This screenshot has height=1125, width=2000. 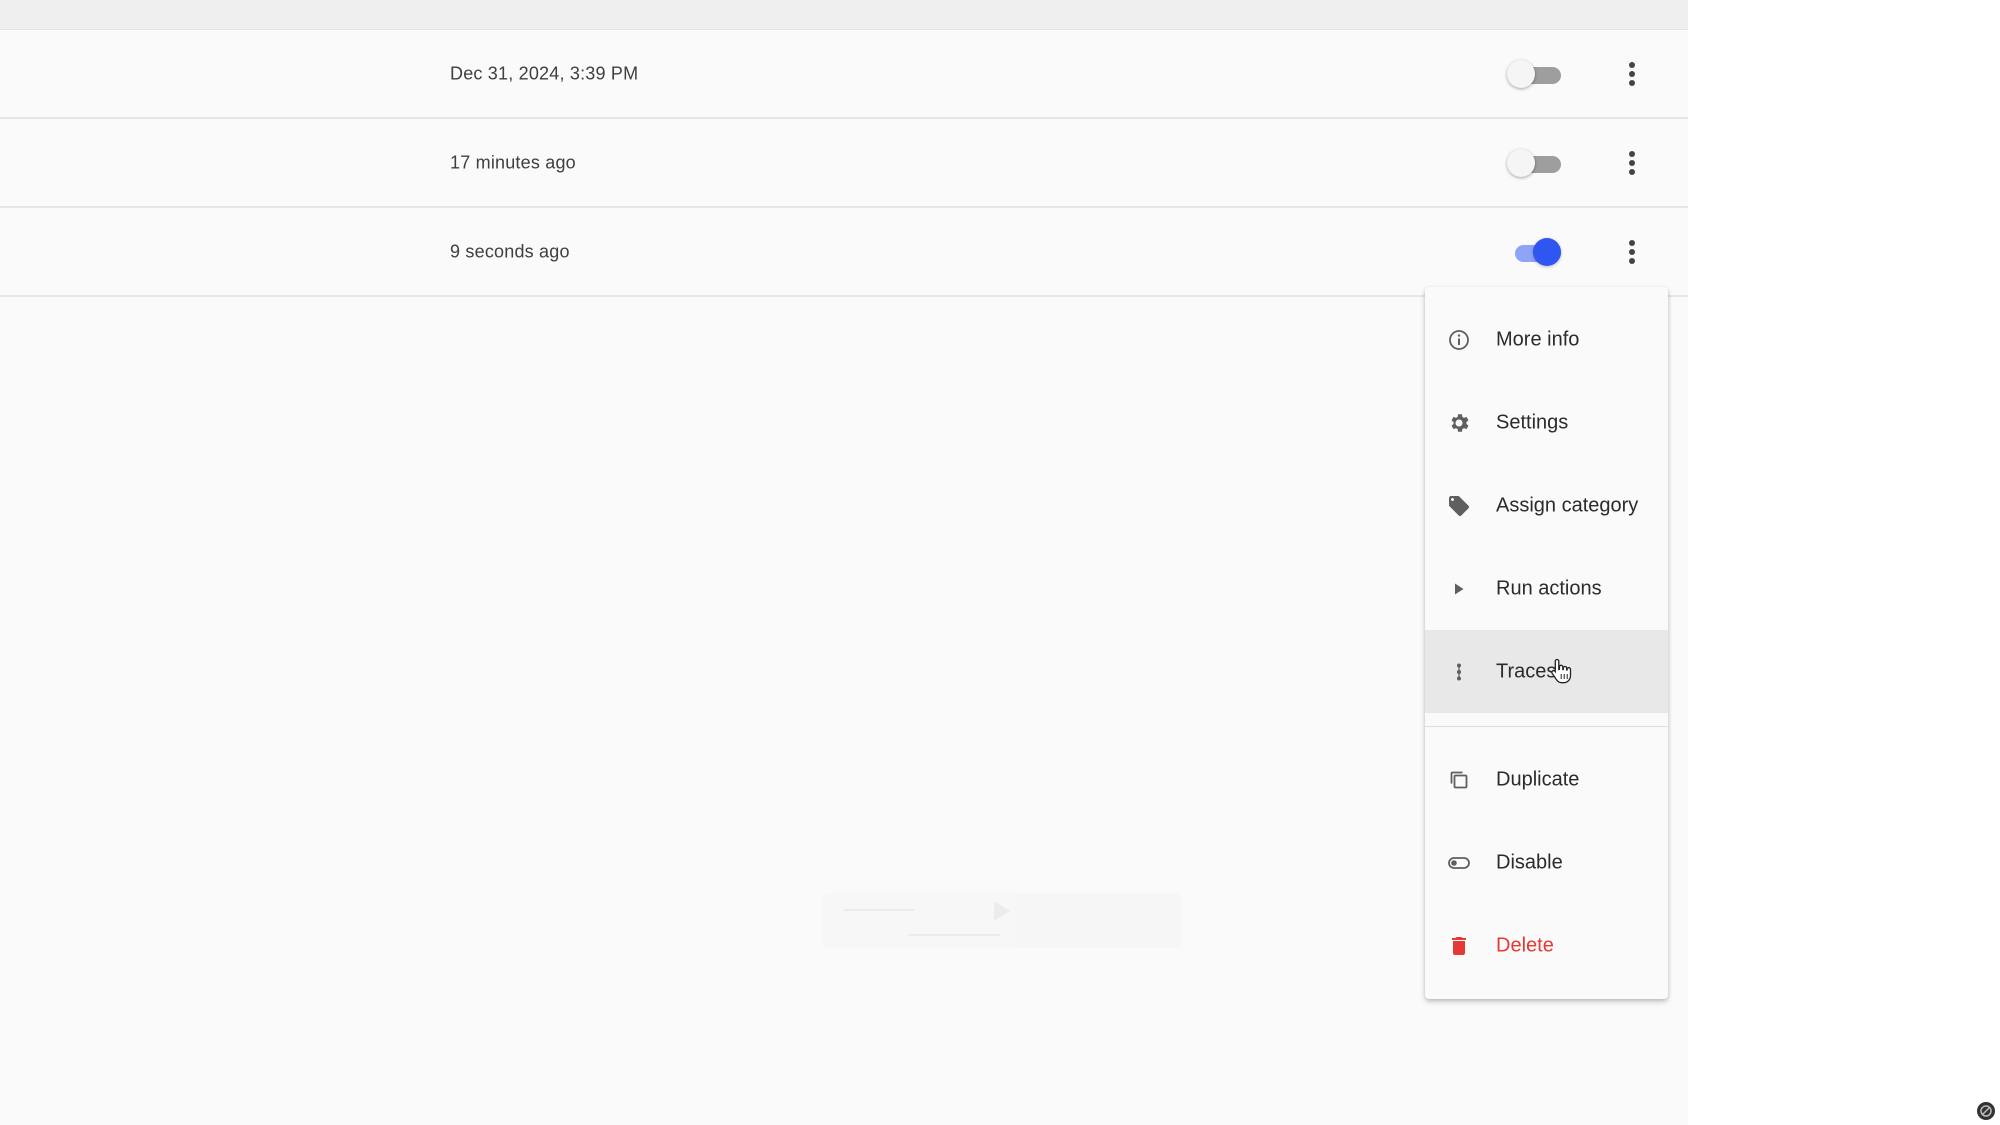 What do you see at coordinates (1459, 780) in the screenshot?
I see `duplicate-icon` at bounding box center [1459, 780].